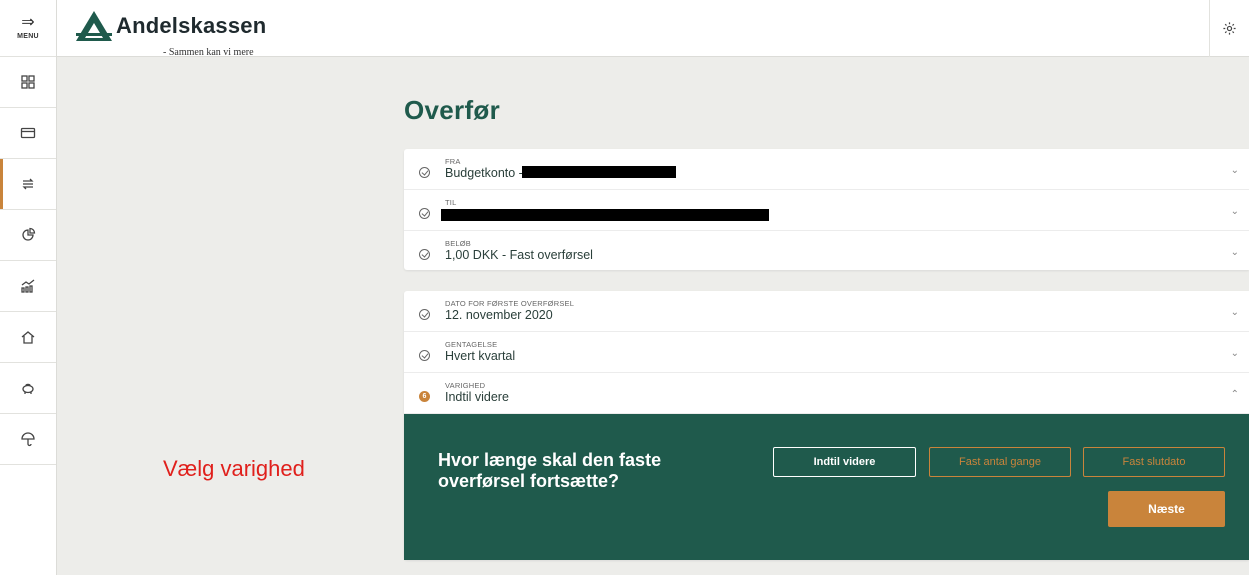 Image resolution: width=1249 pixels, height=575 pixels. What do you see at coordinates (452, 110) in the screenshot?
I see `page-title: Overfør` at bounding box center [452, 110].